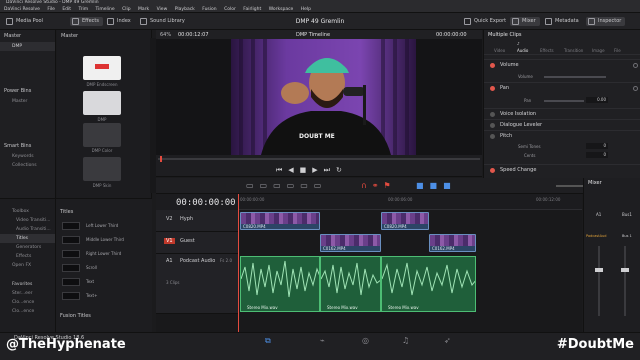 This screenshot has width=640, height=360. What do you see at coordinates (105, 9) in the screenshot?
I see `menu-item: Timeline` at bounding box center [105, 9].